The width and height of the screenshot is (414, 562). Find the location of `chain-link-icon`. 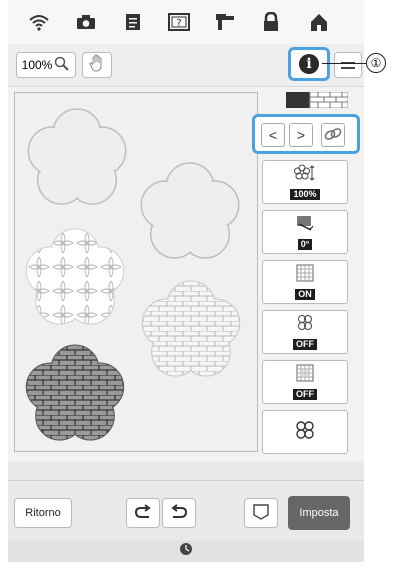

chain-link-icon is located at coordinates (333, 135).